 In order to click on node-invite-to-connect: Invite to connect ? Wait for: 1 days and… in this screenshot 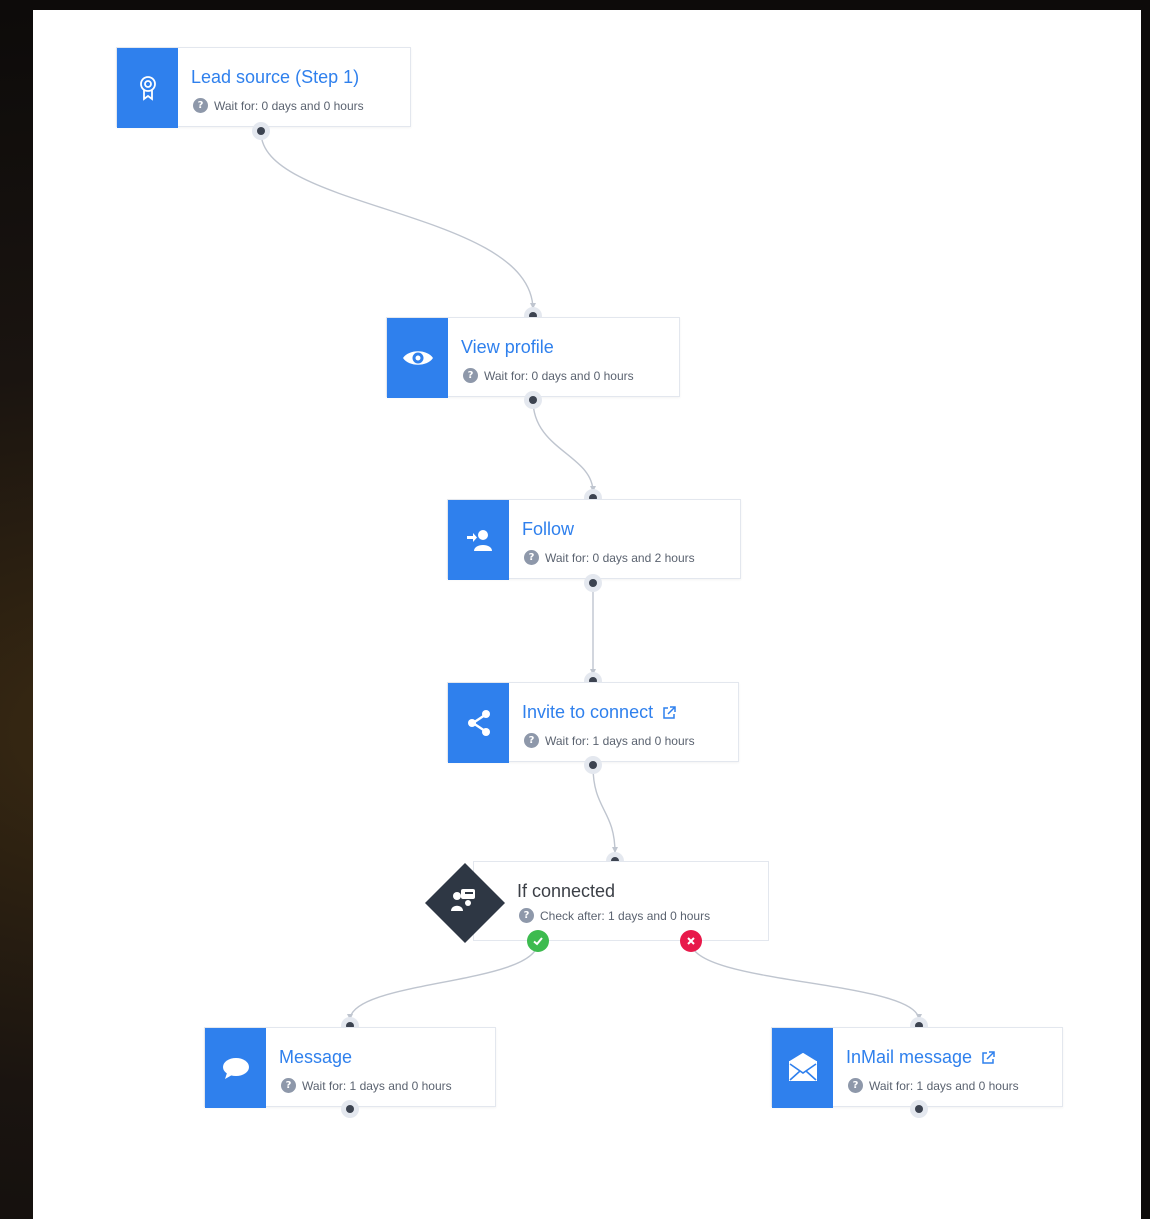, I will do `click(593, 722)`.